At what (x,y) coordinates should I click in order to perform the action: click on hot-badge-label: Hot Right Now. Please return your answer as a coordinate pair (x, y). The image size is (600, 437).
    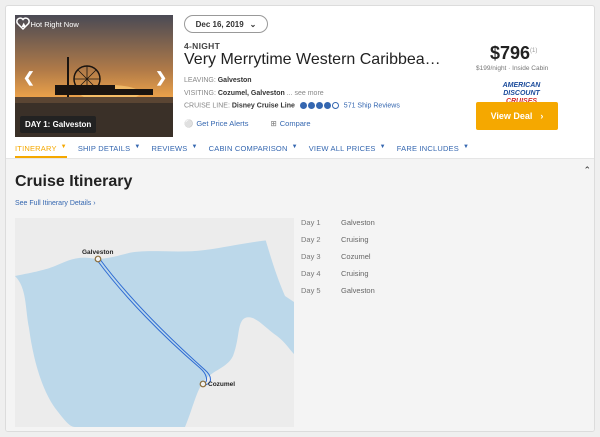
    Looking at the image, I should click on (54, 24).